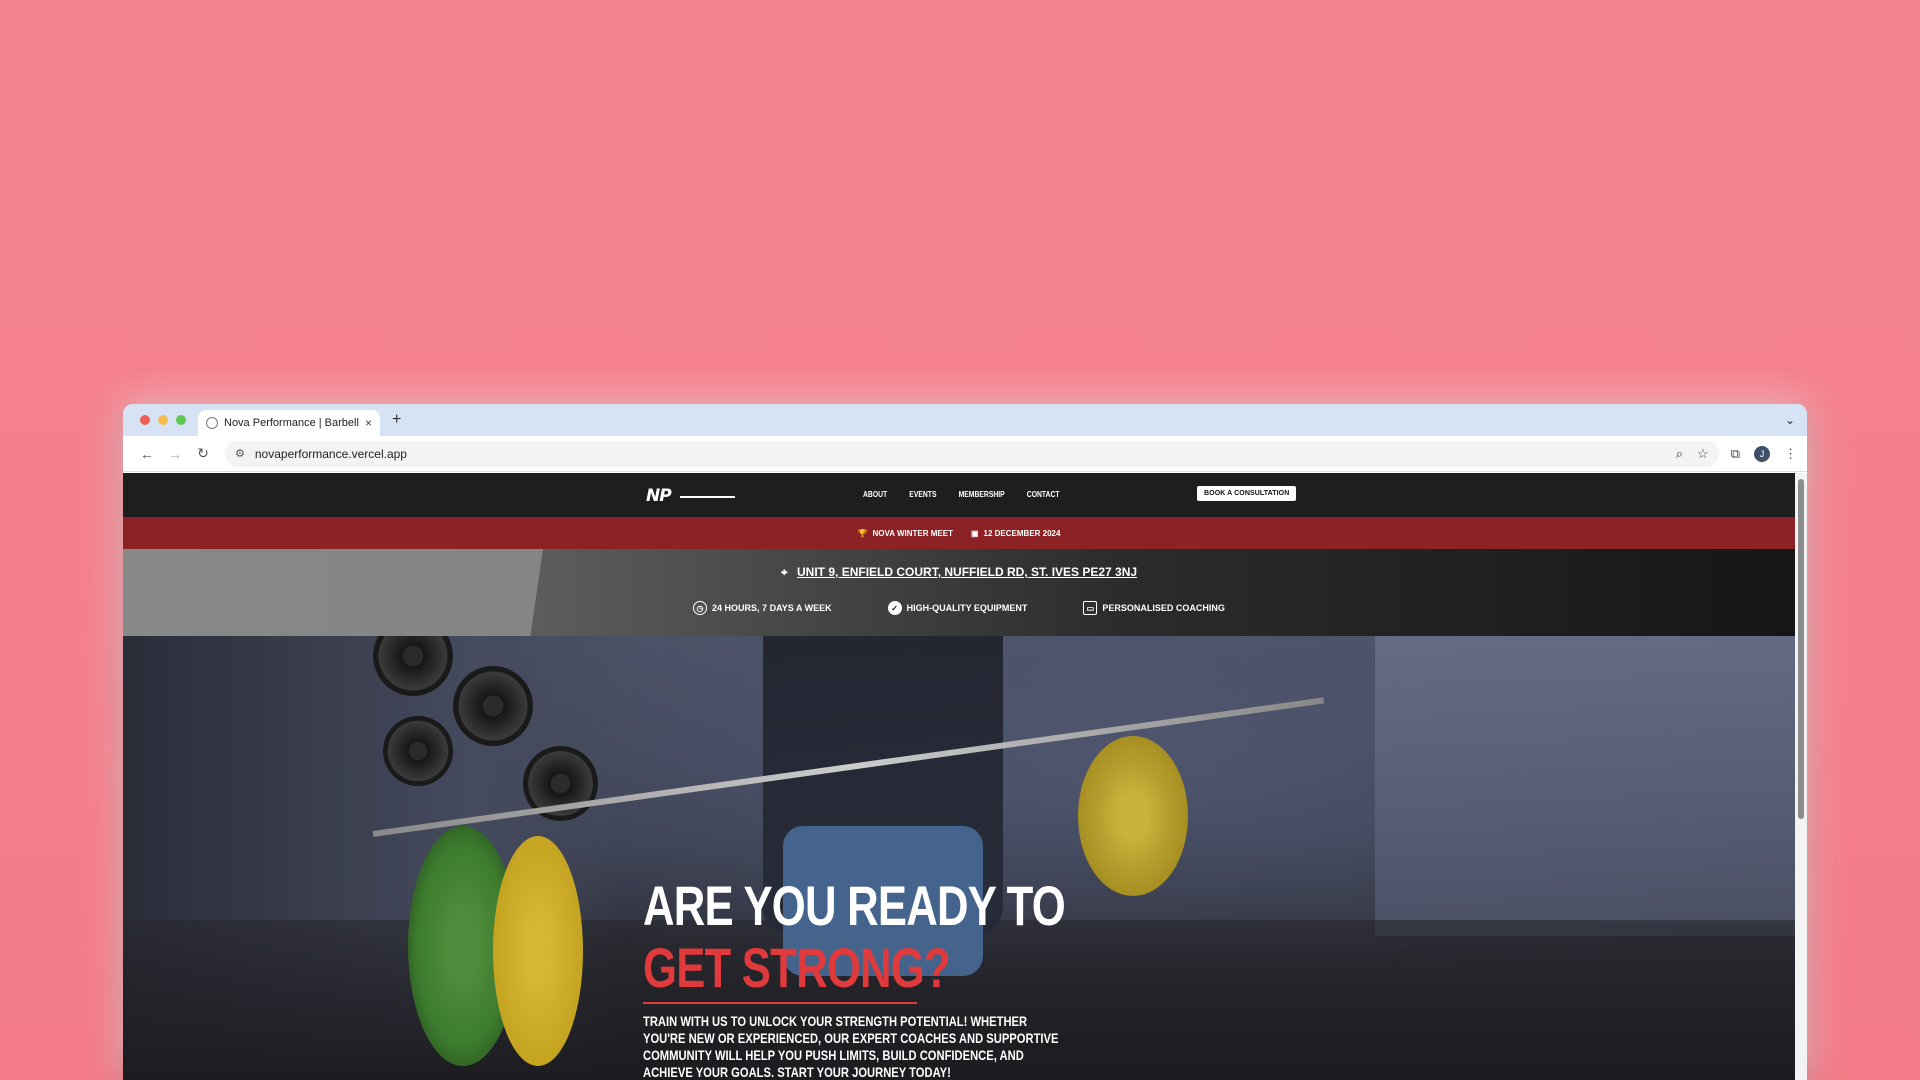  I want to click on feature-hours: ◷ 24 HOURS, 7 DAYS A WEEK, so click(762, 608).